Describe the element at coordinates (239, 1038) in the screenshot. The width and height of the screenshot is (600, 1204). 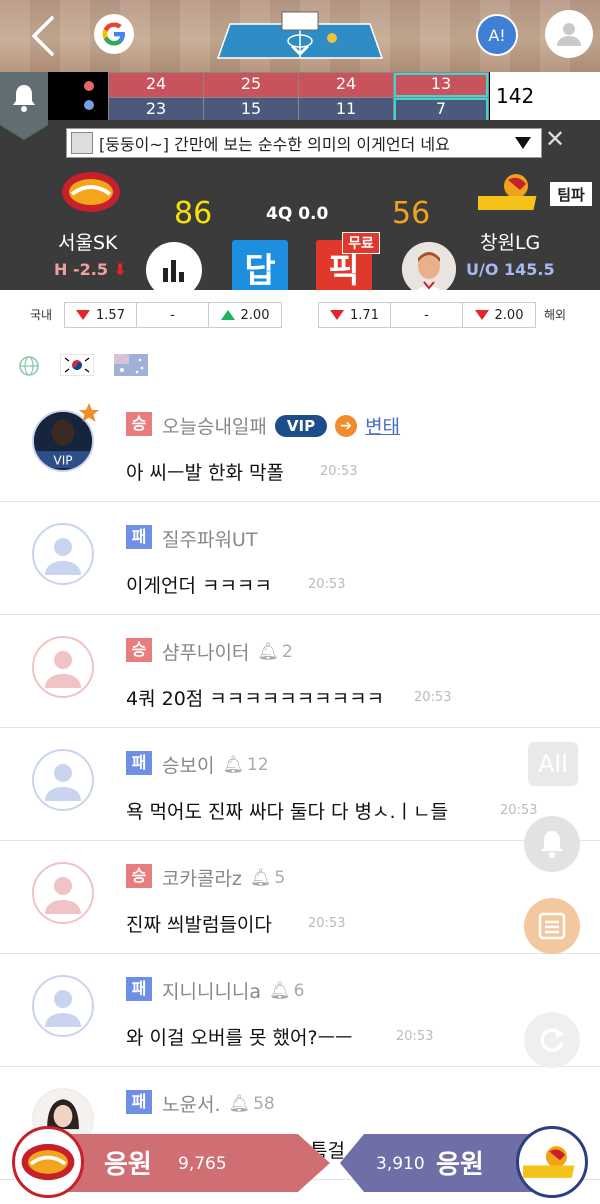
I see `chat-message: 와 이걸 오버를 못 했어?ㅡㅡ` at that location.